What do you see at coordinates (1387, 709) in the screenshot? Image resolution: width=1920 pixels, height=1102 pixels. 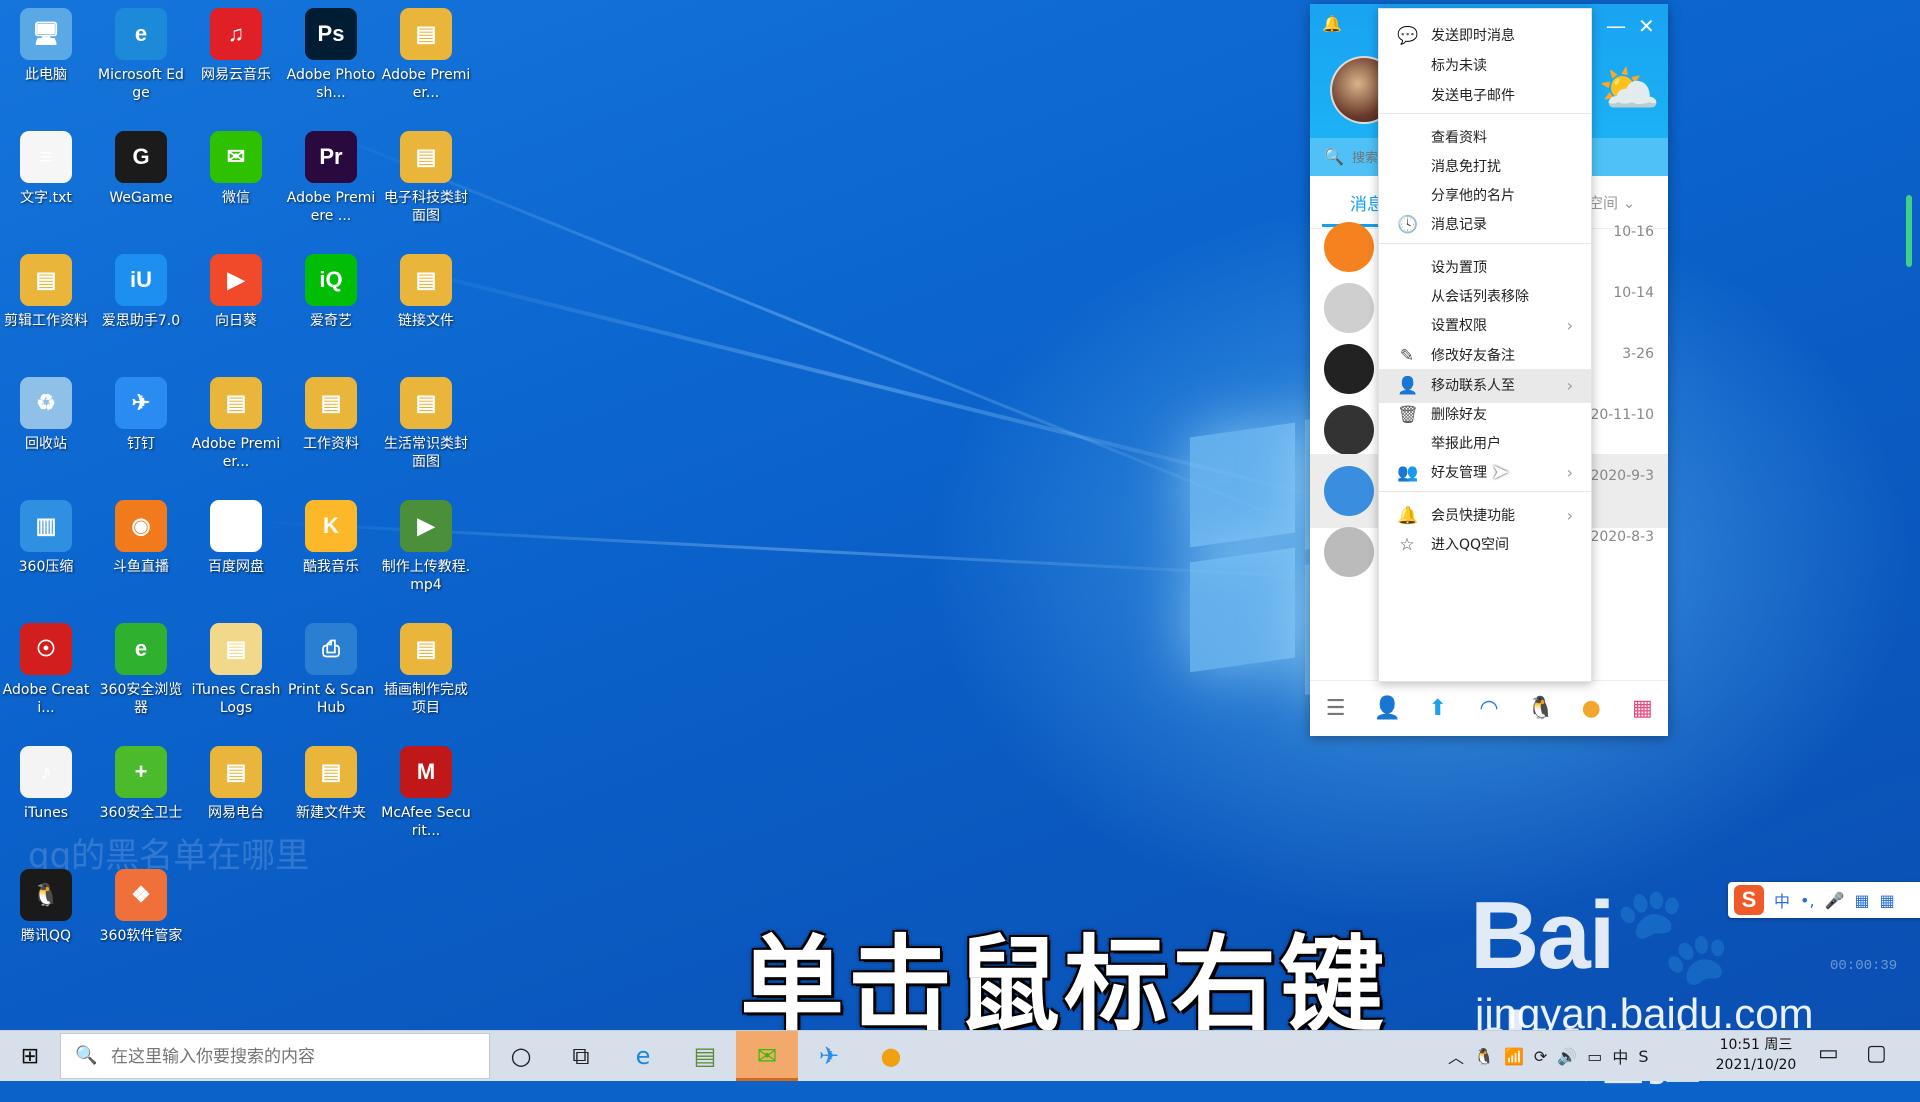 I see `add-friend-icon: 👤` at bounding box center [1387, 709].